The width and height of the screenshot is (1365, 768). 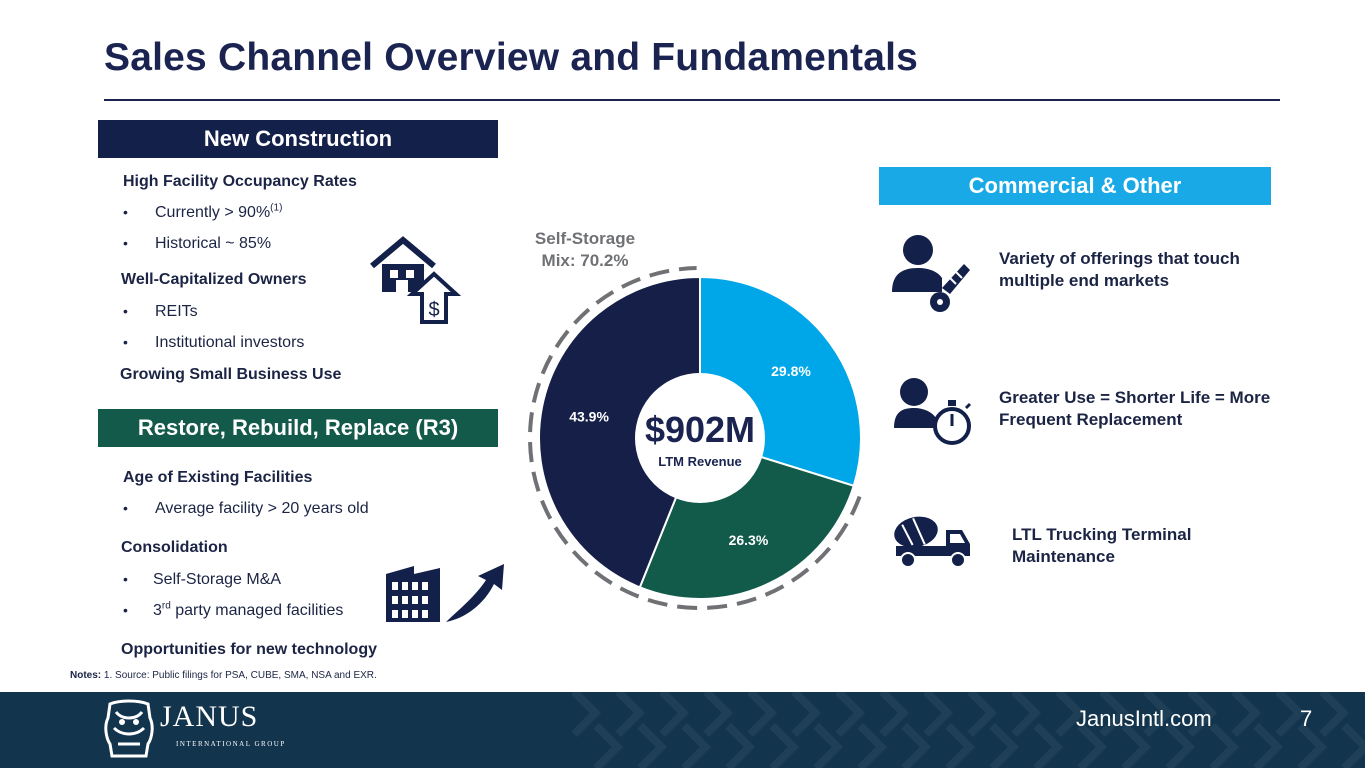 I want to click on r3-bullet-ma: • Self-Storage M&A, so click(x=202, y=579).